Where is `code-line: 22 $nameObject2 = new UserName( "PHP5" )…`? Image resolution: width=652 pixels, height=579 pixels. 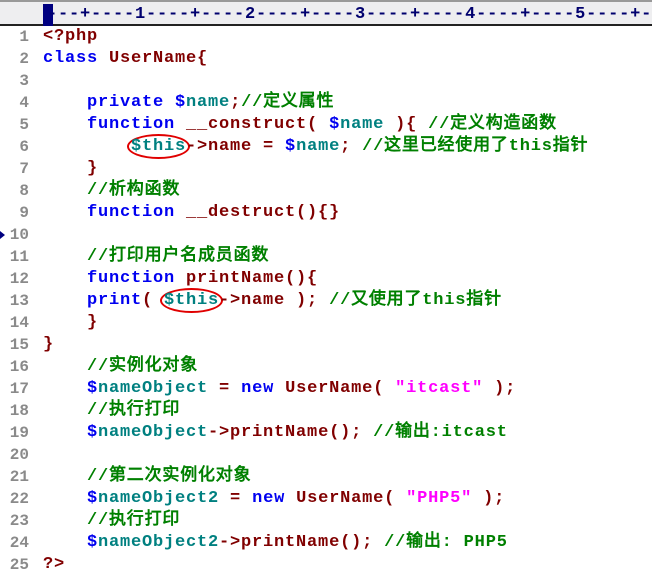
code-line: 22 $nameObject2 = new UserName( "PHP5" )… is located at coordinates (326, 499).